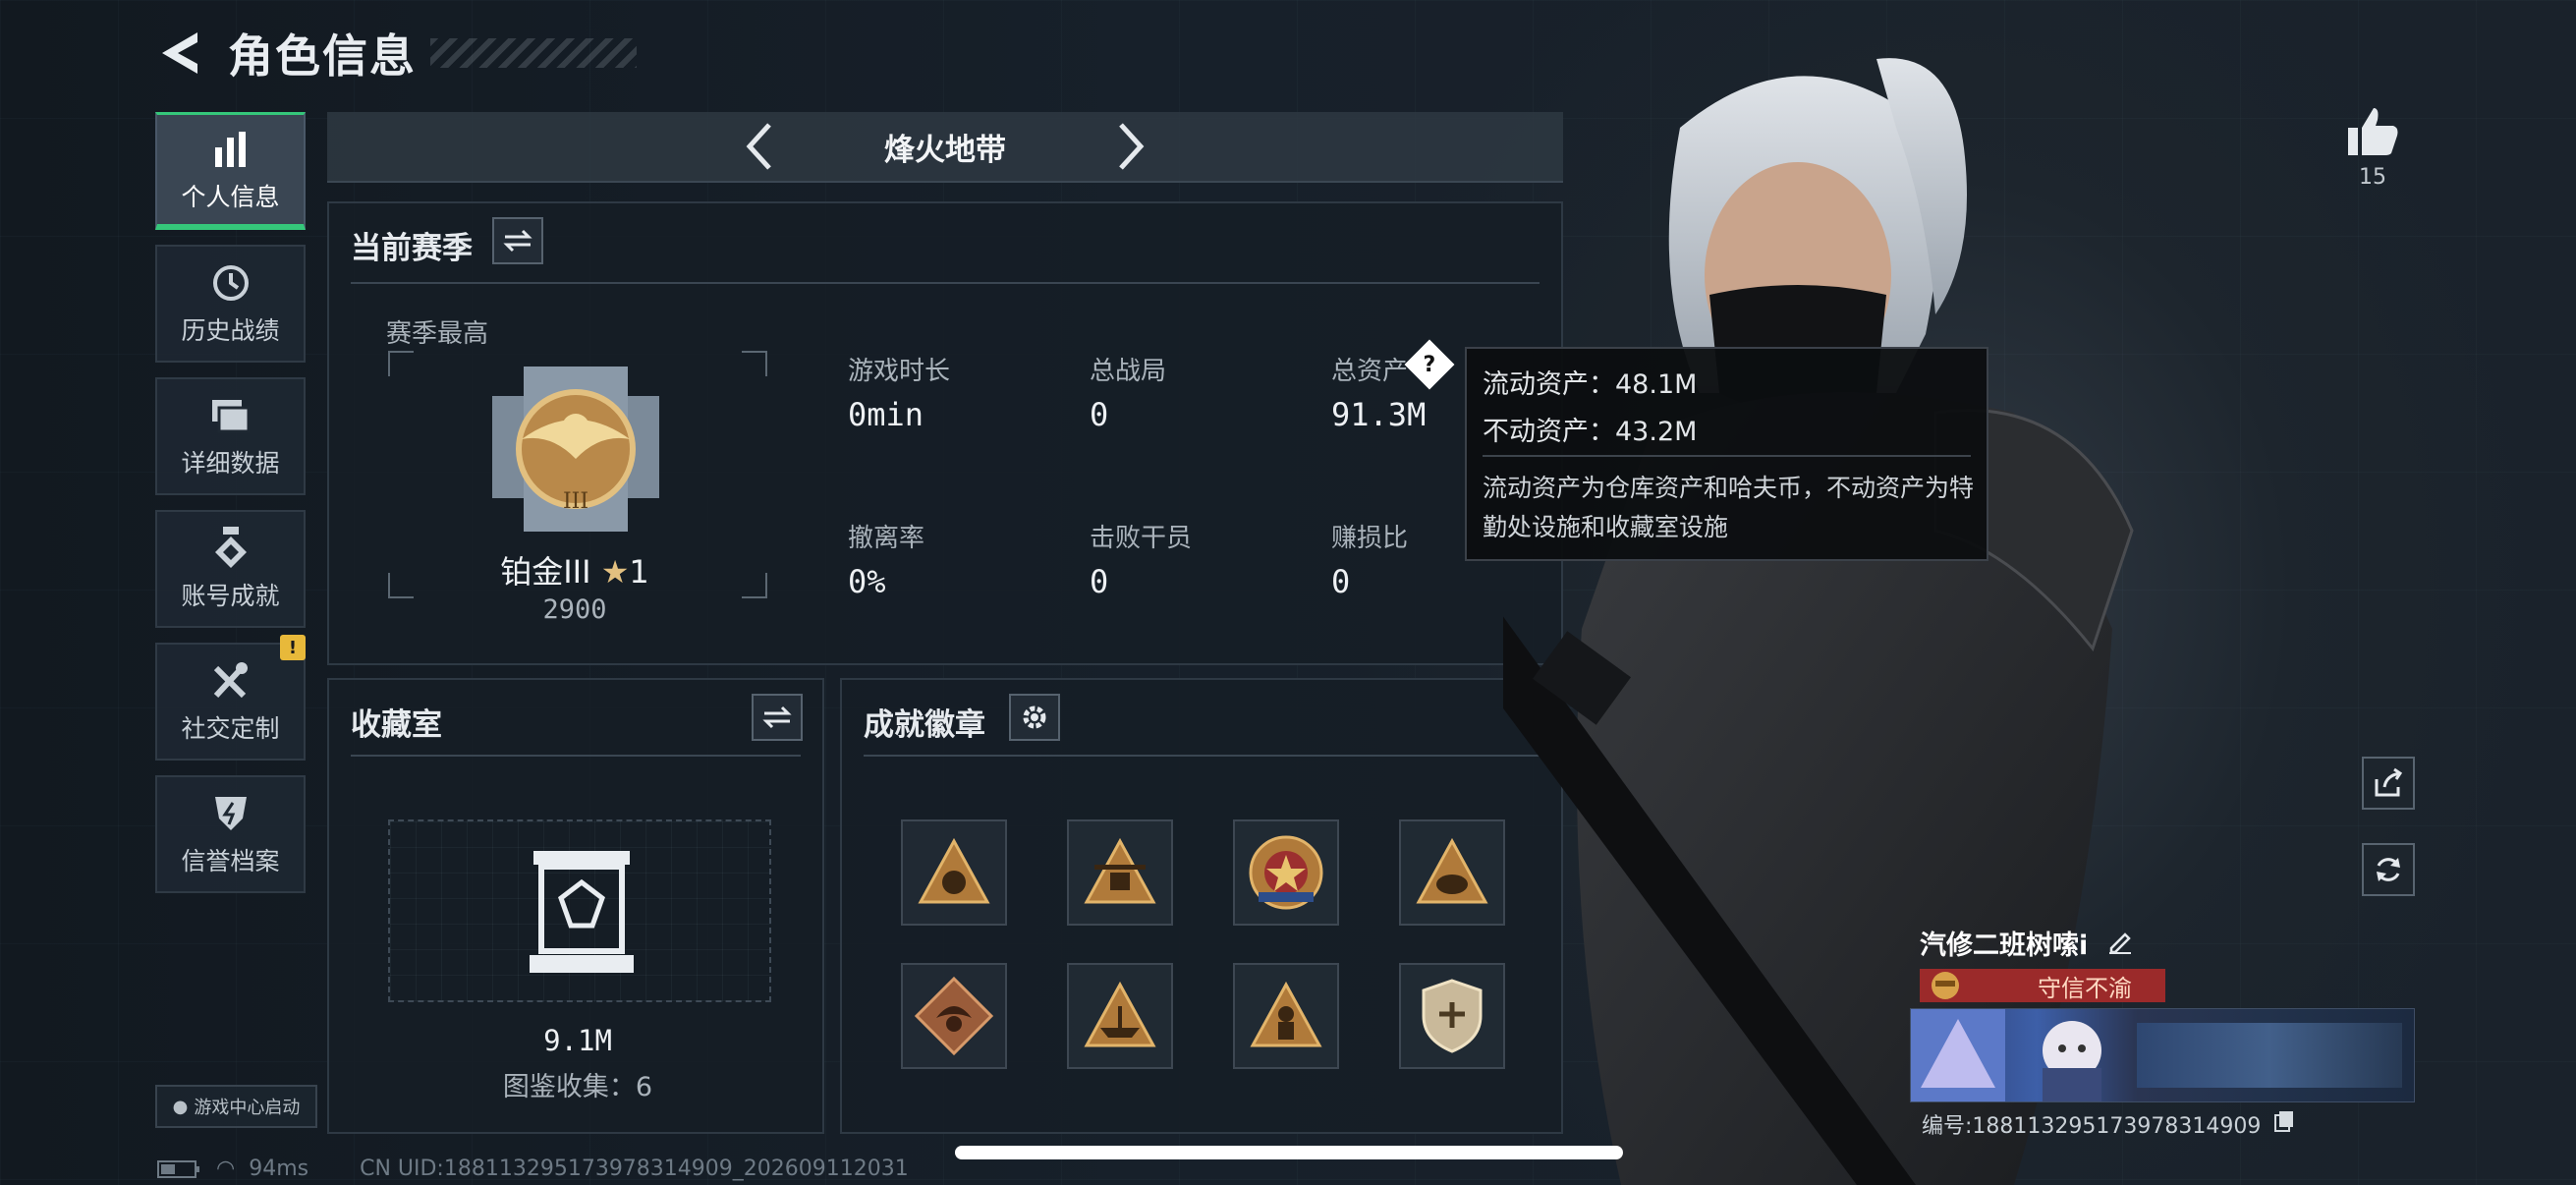 The width and height of the screenshot is (2576, 1185). I want to click on rank-line: 铂金III ★1, so click(575, 569).